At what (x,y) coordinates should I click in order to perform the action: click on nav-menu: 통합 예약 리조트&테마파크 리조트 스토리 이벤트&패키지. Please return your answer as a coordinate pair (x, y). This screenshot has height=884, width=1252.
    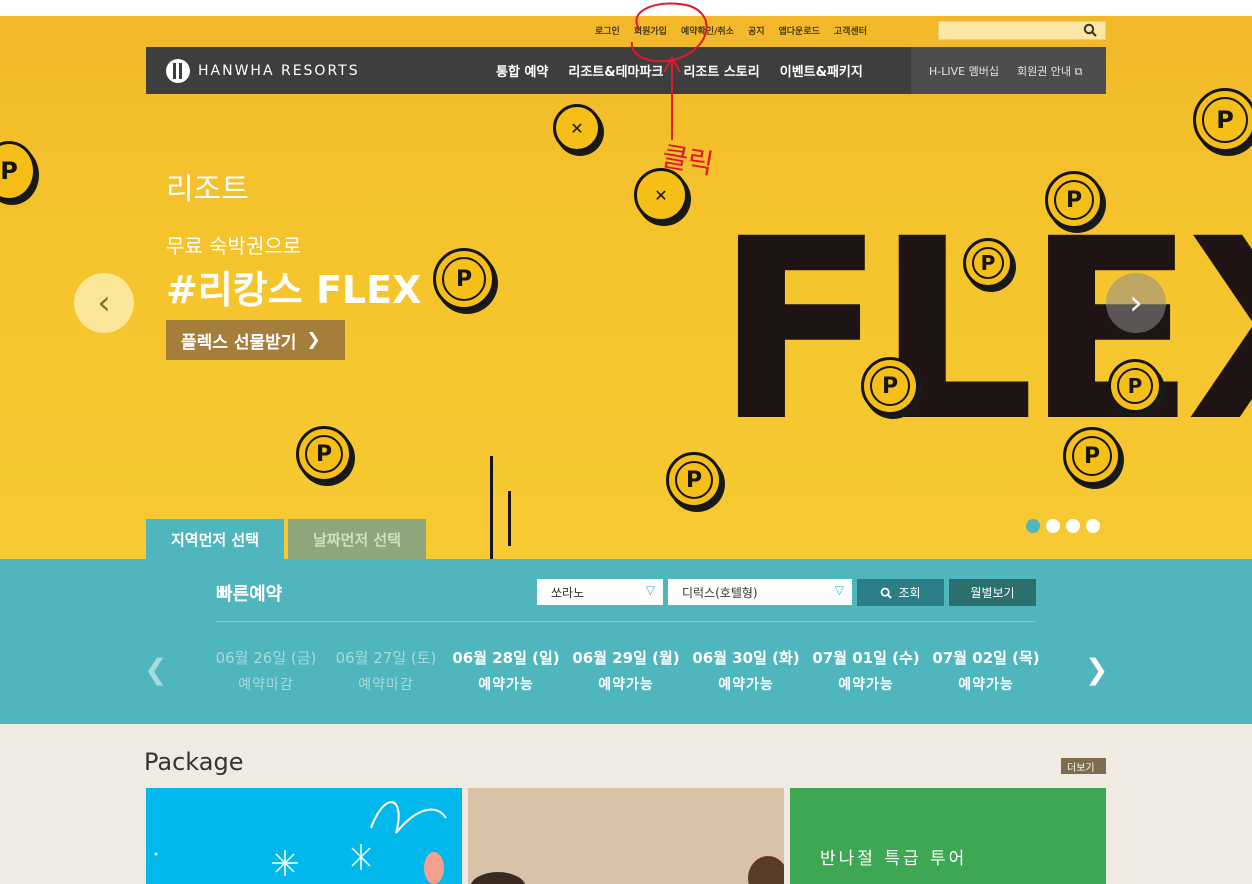
    Looking at the image, I should click on (679, 70).